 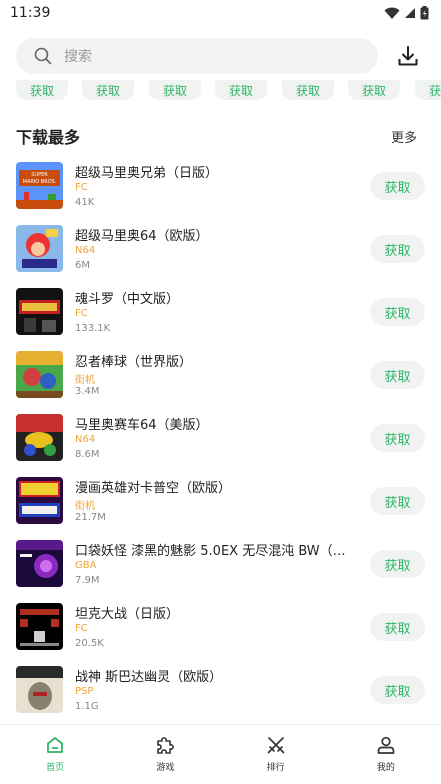 I want to click on featured-get-button: 获, so click(x=428, y=90).